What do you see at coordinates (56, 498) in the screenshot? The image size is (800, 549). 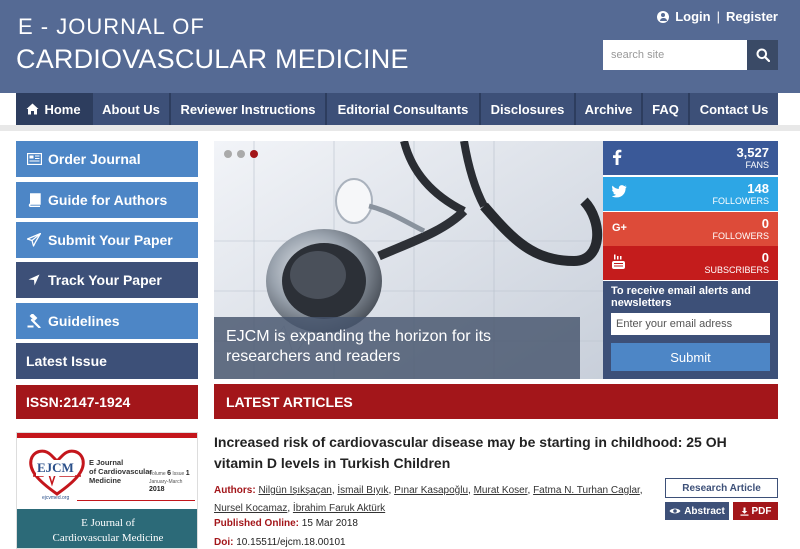 I see `cover-website: ejcvmed.org` at bounding box center [56, 498].